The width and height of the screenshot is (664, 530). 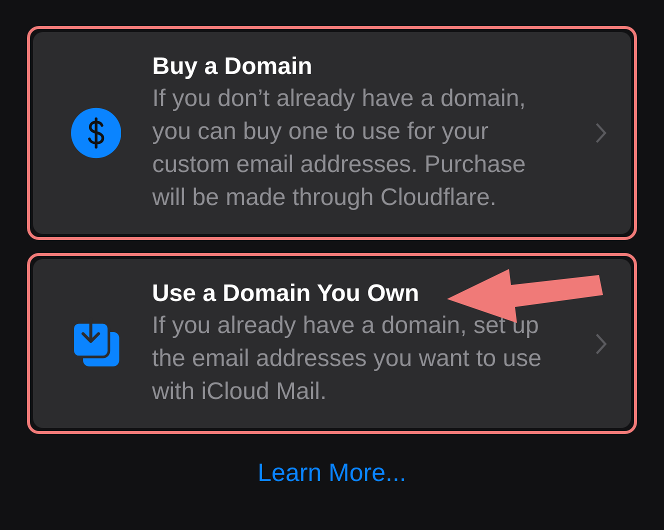 What do you see at coordinates (286, 294) in the screenshot?
I see `option-title: Use a Domain You Own` at bounding box center [286, 294].